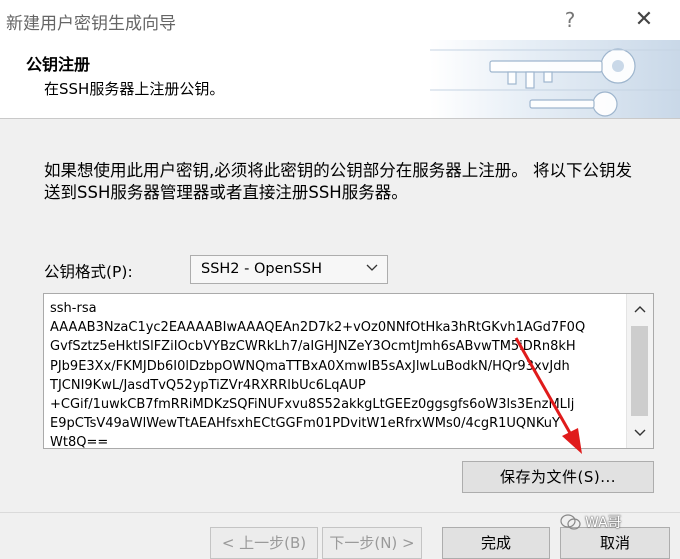  Describe the element at coordinates (91, 24) in the screenshot. I see `window-title: 新建用户密钥生成向导` at that location.